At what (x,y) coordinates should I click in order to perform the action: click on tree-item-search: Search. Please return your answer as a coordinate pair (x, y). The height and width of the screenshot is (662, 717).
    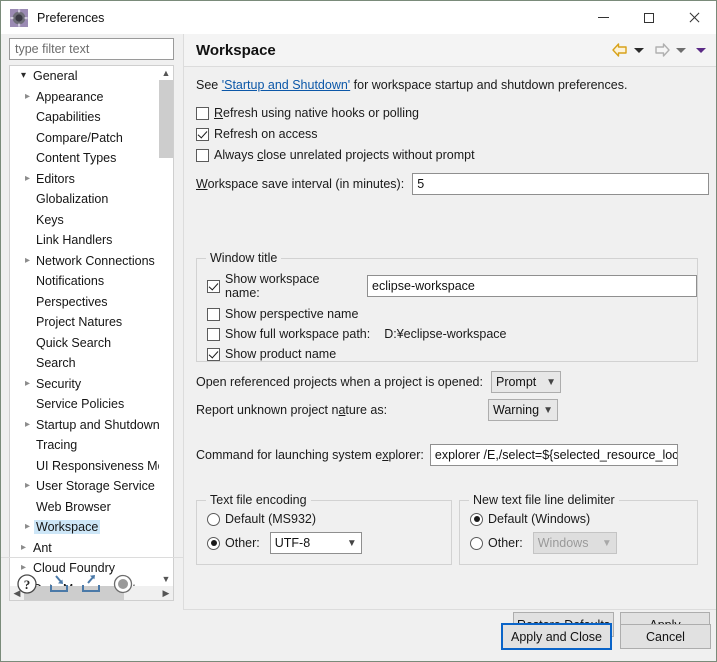
    Looking at the image, I should click on (84, 363).